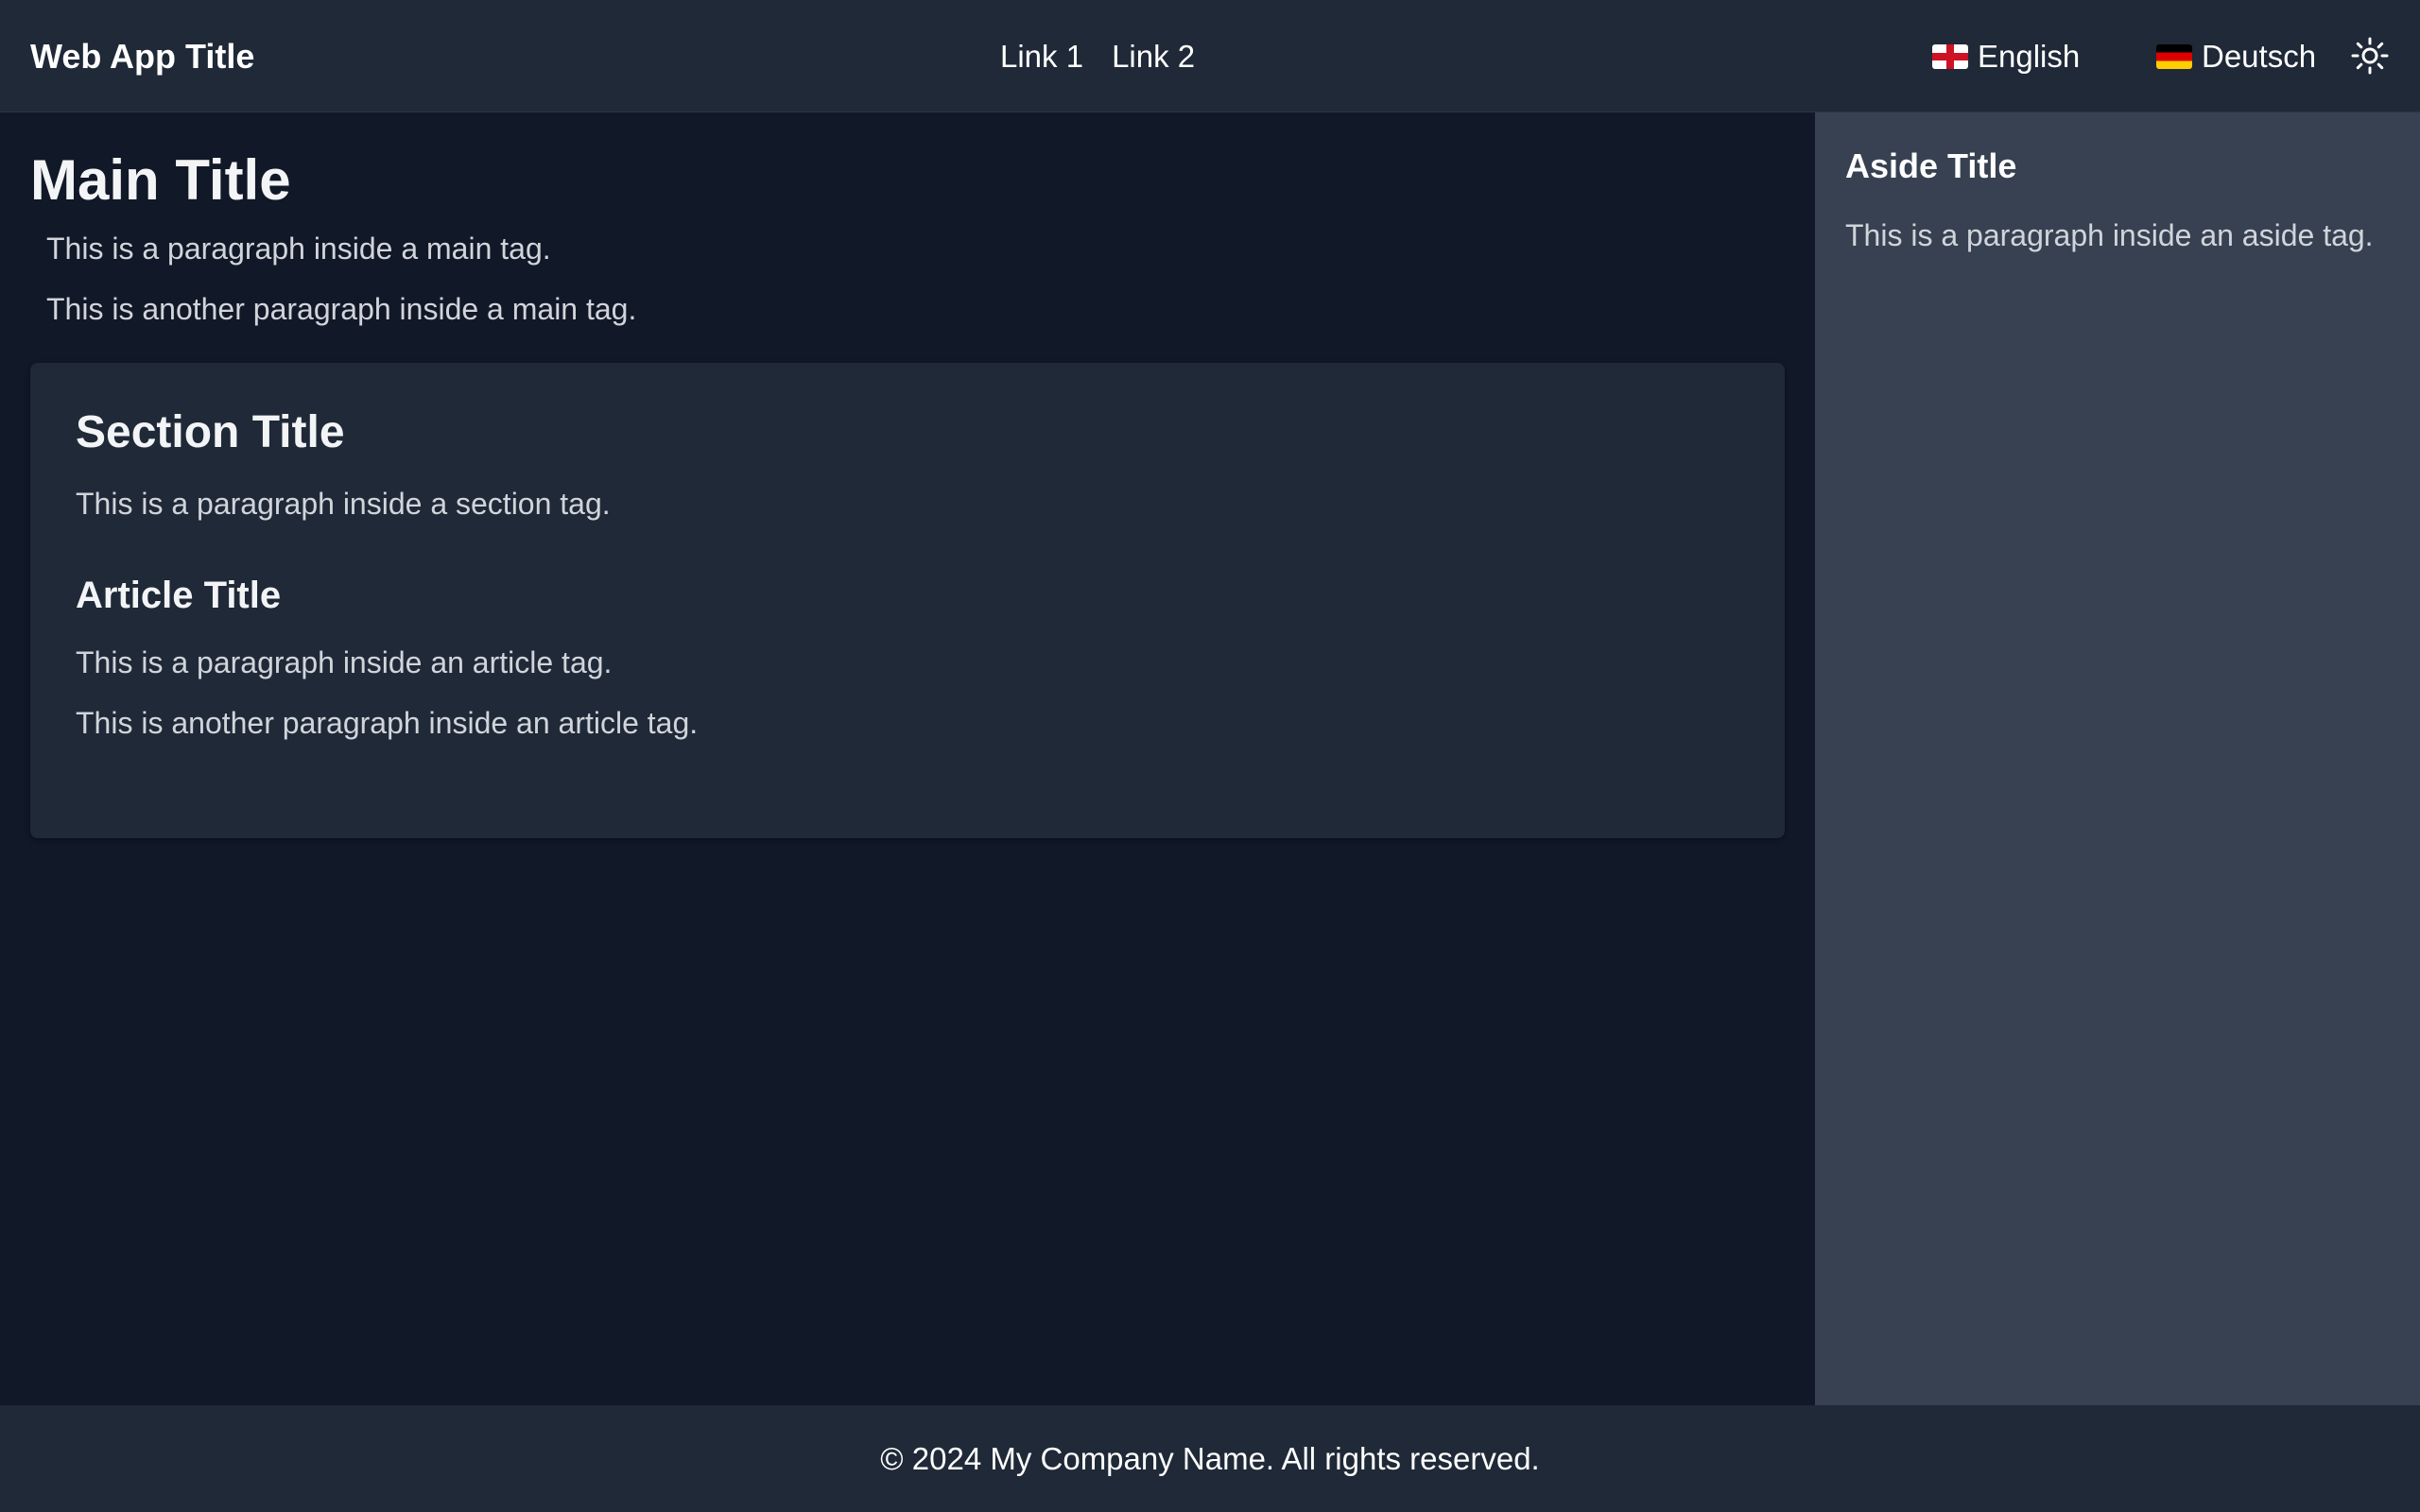 The height and width of the screenshot is (1512, 2420). What do you see at coordinates (1931, 165) in the screenshot?
I see `aside-title: Aside Title` at bounding box center [1931, 165].